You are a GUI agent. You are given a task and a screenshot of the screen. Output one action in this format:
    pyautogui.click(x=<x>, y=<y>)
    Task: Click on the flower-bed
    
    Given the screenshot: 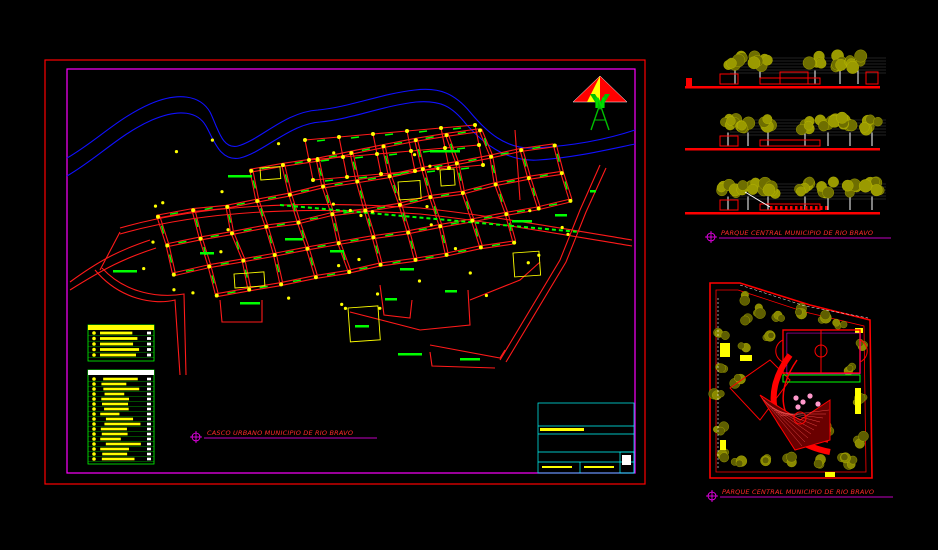 What is the action you would take?
    pyautogui.click(x=796, y=398)
    